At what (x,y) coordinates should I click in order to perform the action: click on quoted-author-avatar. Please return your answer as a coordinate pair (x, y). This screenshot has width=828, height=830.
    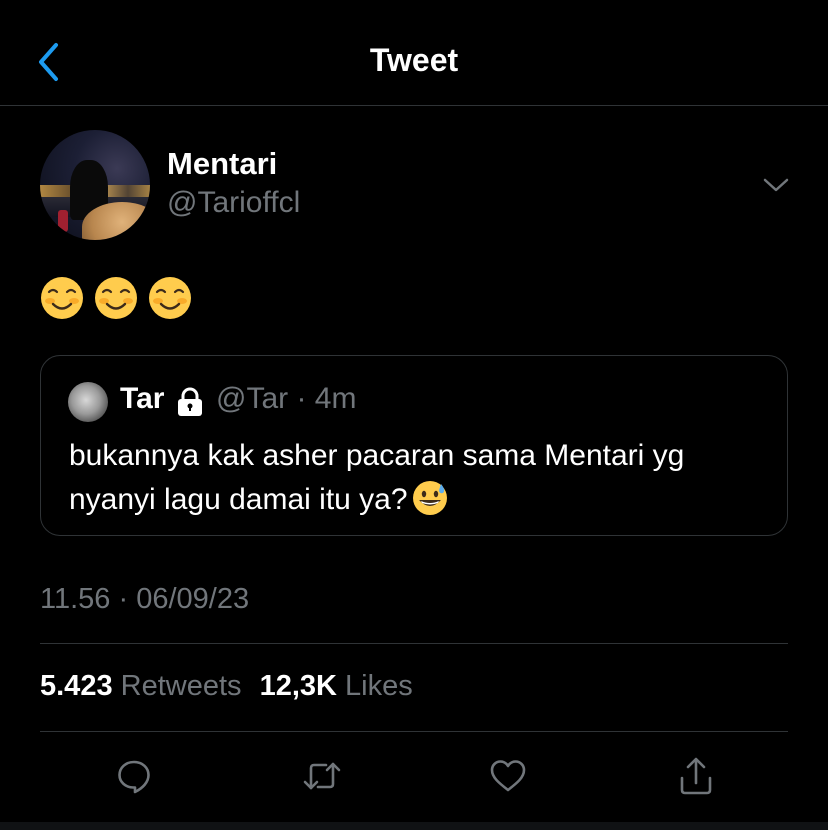
    Looking at the image, I should click on (88, 402).